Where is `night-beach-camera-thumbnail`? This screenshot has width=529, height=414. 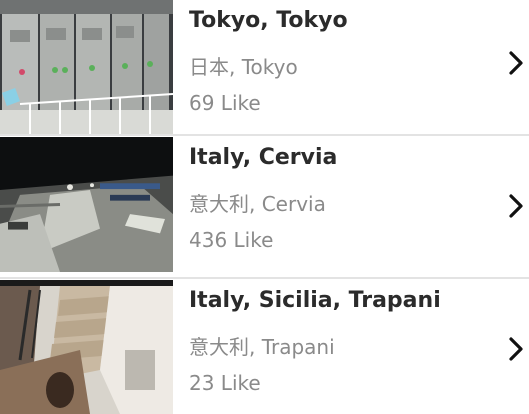
night-beach-camera-thumbnail is located at coordinates (86, 204).